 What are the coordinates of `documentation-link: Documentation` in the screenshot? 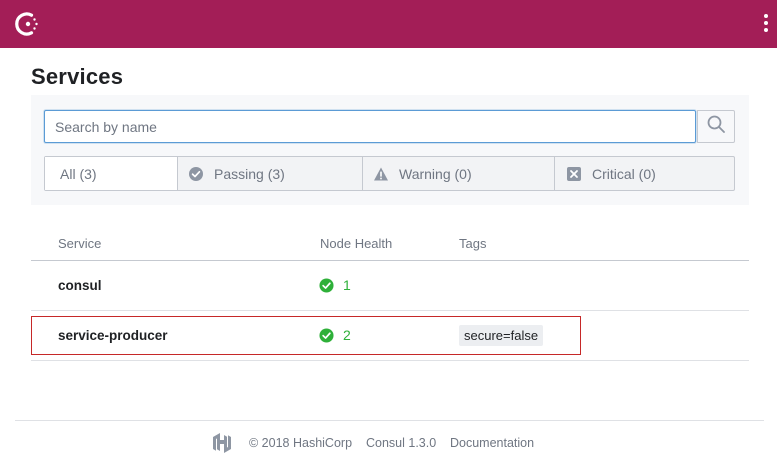 It's located at (492, 443).